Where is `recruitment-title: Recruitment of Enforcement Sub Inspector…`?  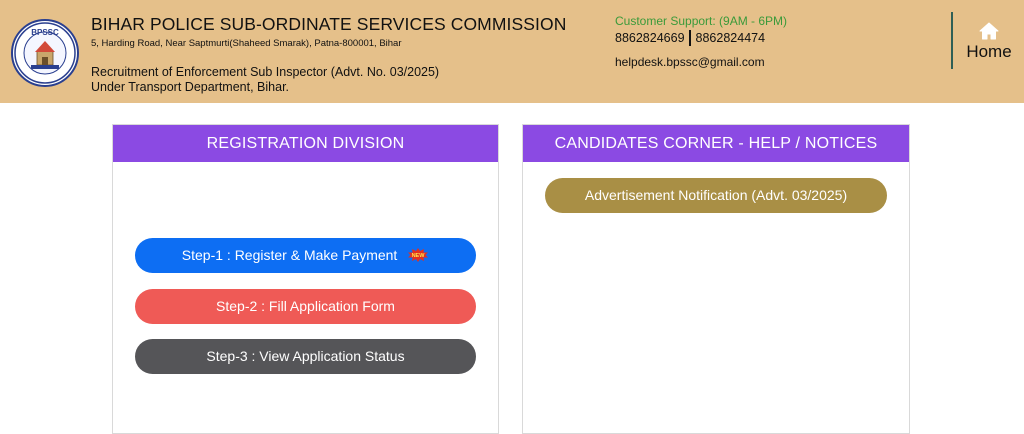
recruitment-title: Recruitment of Enforcement Sub Inspector… is located at coordinates (265, 72).